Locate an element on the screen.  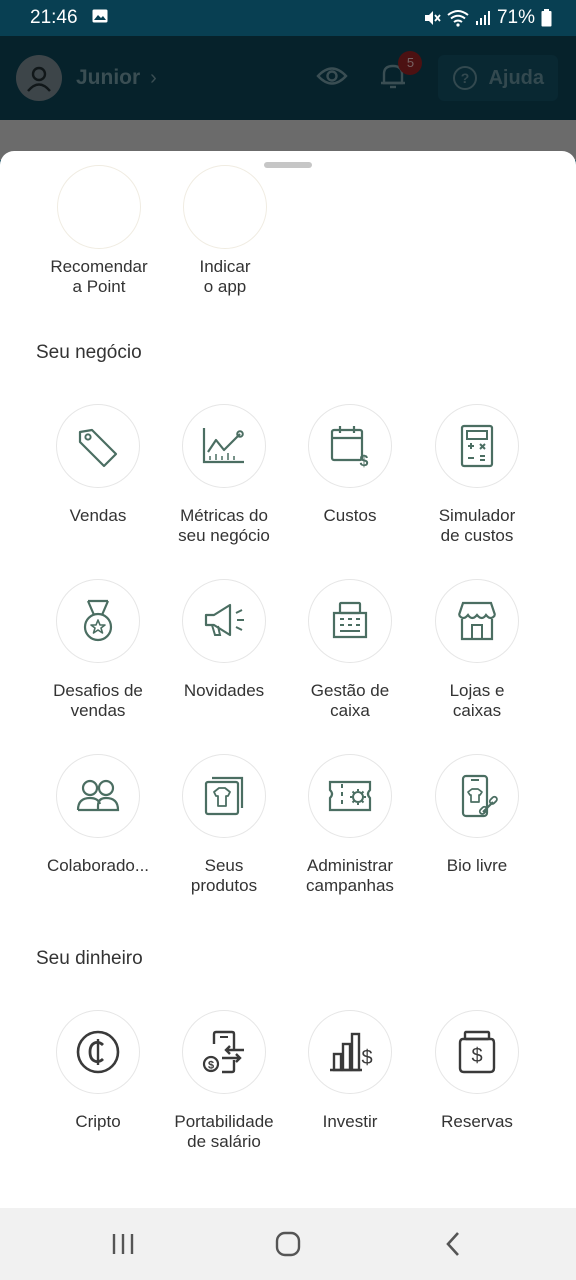
your-products-item: Seus produtos is located at coordinates (224, 825).